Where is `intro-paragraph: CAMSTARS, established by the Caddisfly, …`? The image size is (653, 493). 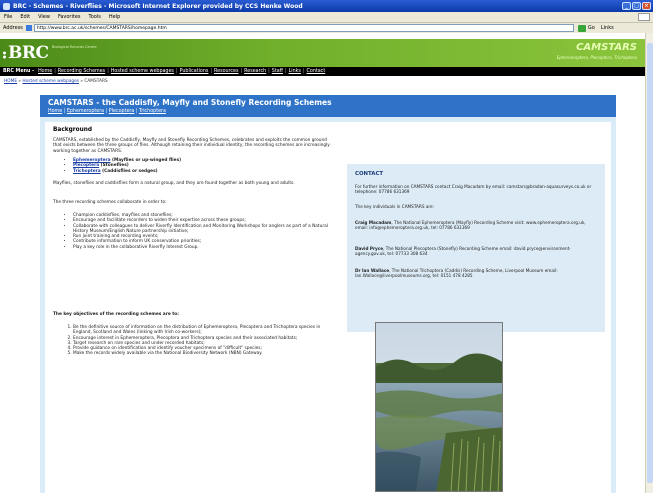
intro-paragraph: CAMSTARS, established by the Caddisfly, … is located at coordinates (191, 146).